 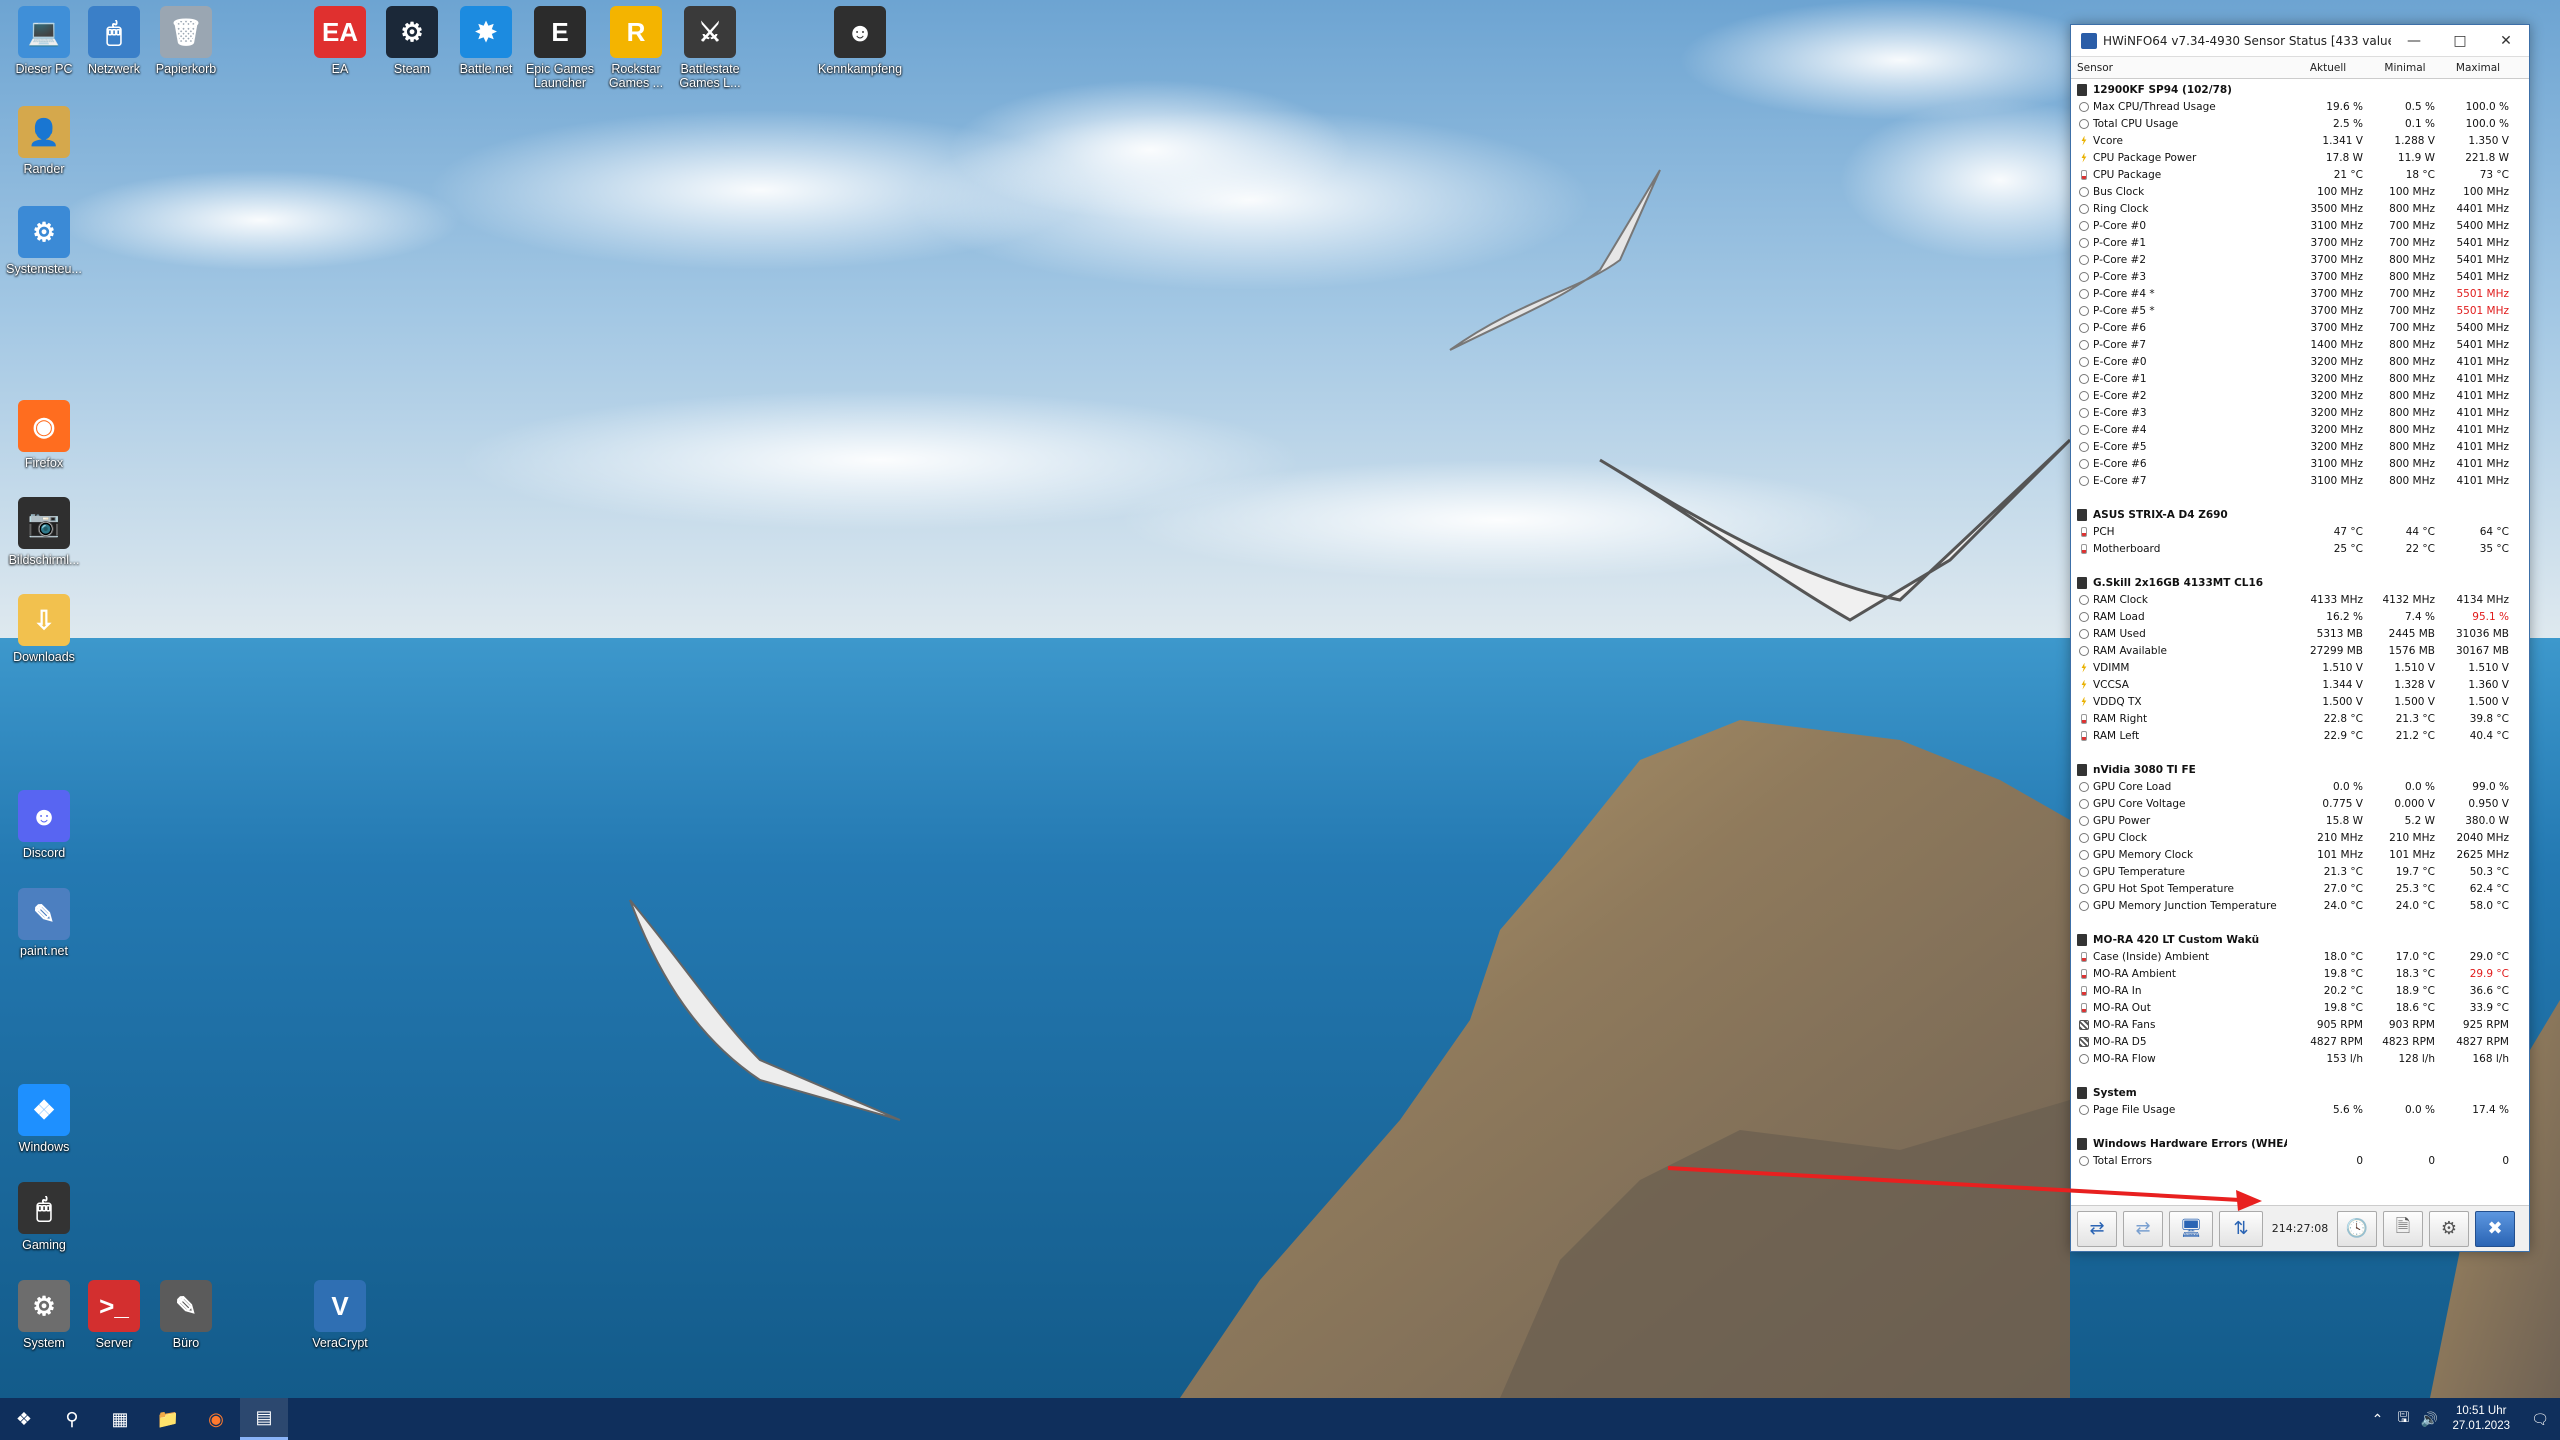 What do you see at coordinates (2300, 140) in the screenshot?
I see `sensor-row: Vcore 1.341 V 1.288 V 1.350 V` at bounding box center [2300, 140].